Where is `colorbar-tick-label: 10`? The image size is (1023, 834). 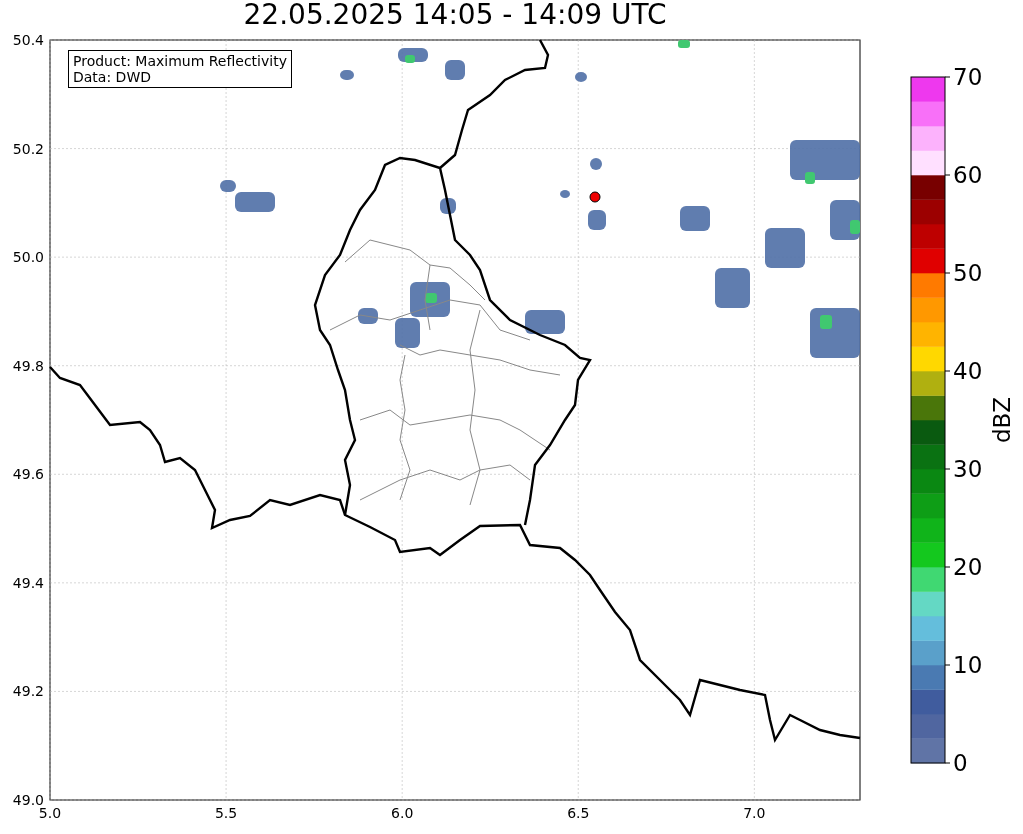
colorbar-tick-label: 10 is located at coordinates (968, 665).